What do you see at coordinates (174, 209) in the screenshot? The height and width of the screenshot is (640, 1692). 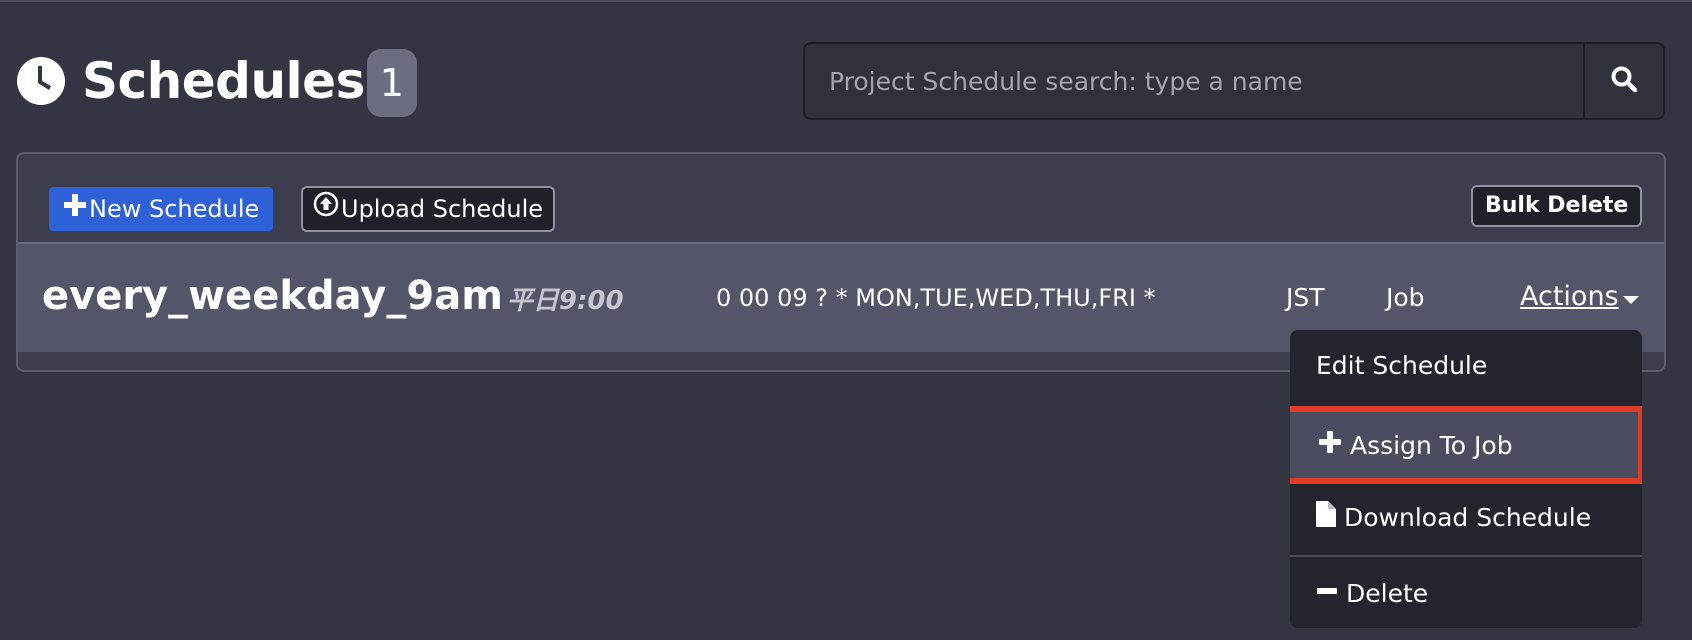 I see `new-schedule-label: New Schedule` at bounding box center [174, 209].